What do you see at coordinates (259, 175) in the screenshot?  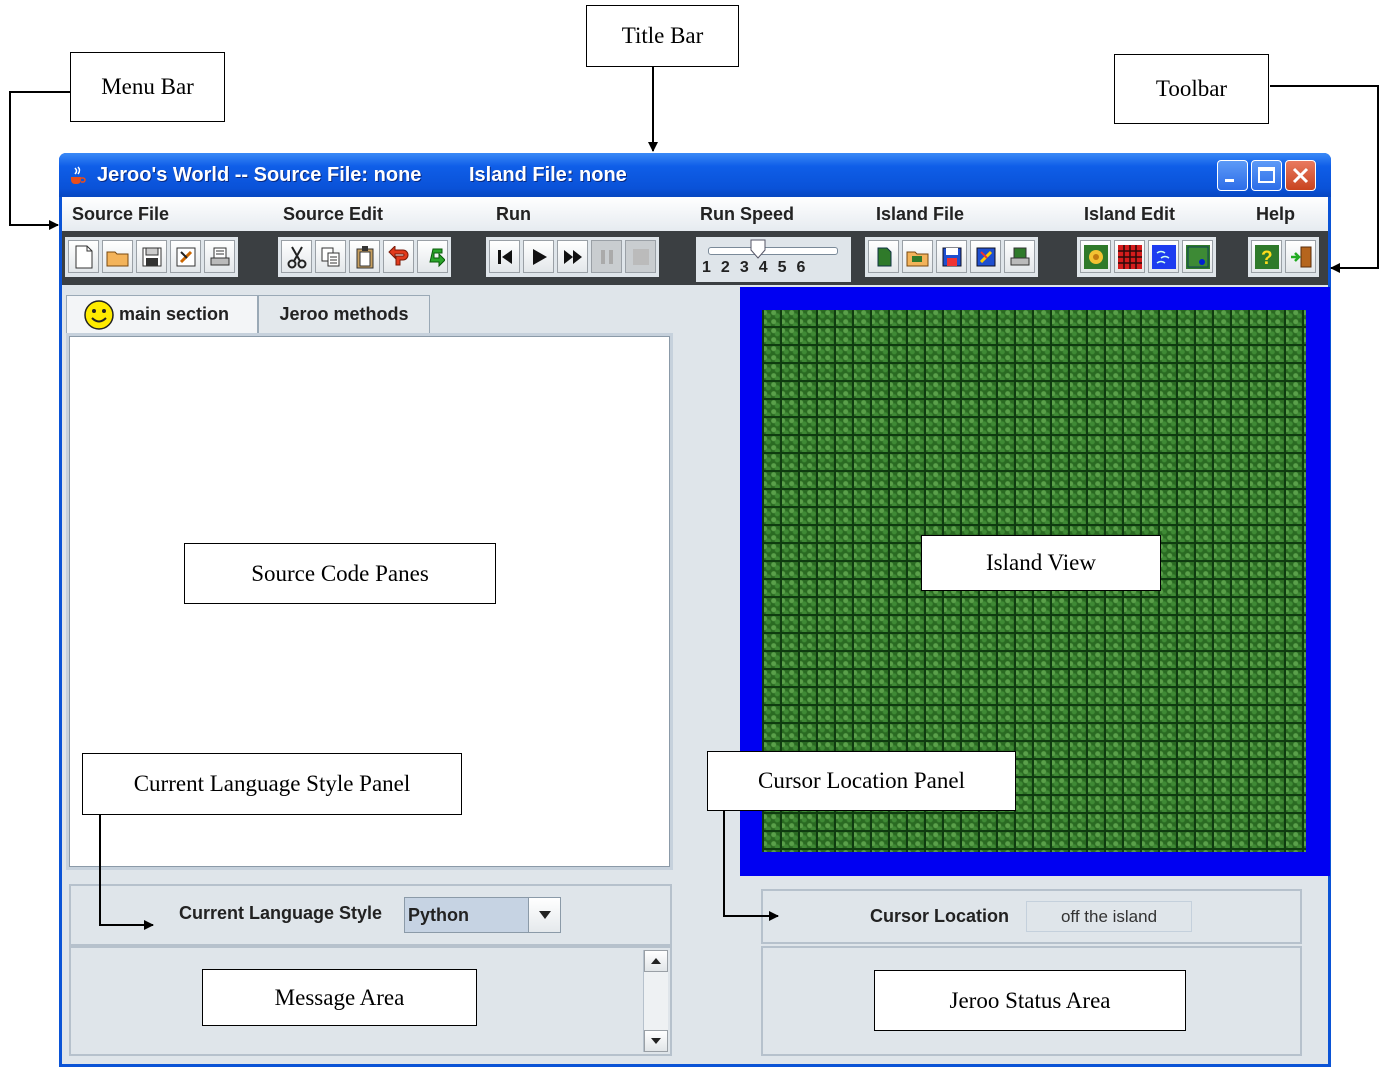 I see `window-title: Jeroo's World -- Source File: none` at bounding box center [259, 175].